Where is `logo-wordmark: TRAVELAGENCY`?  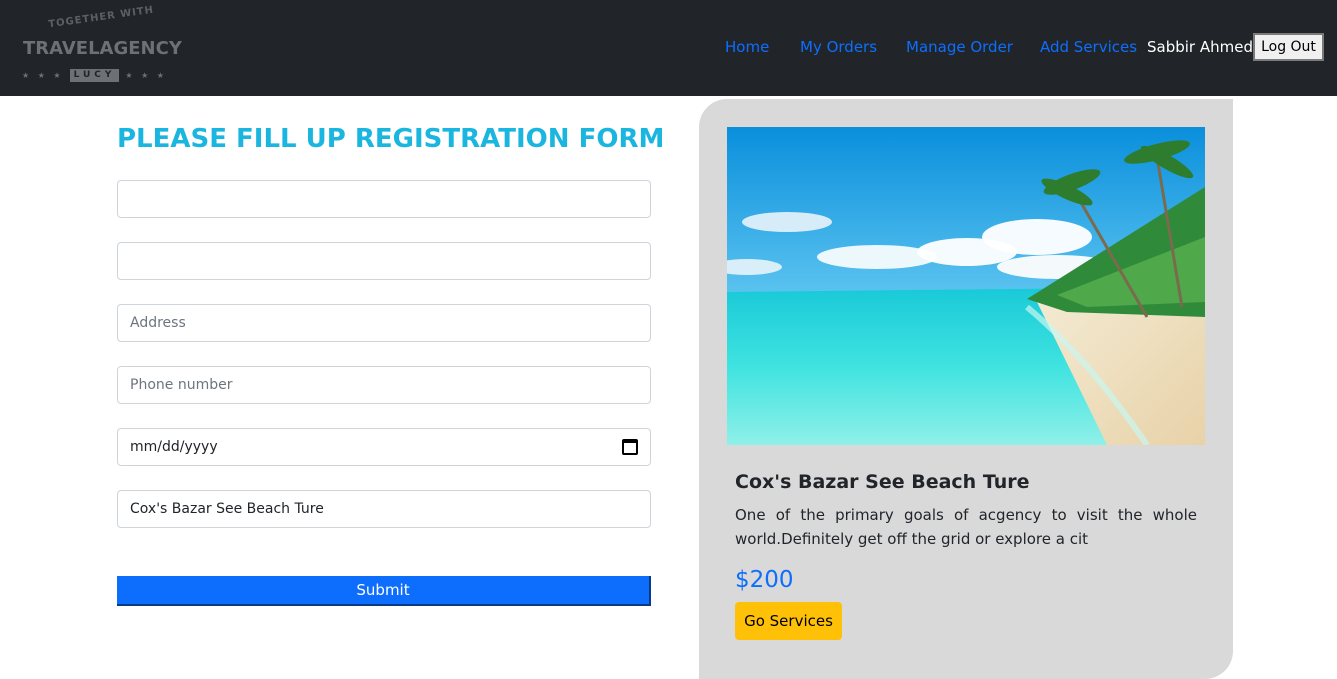
logo-wordmark: TRAVELAGENCY is located at coordinates (102, 48).